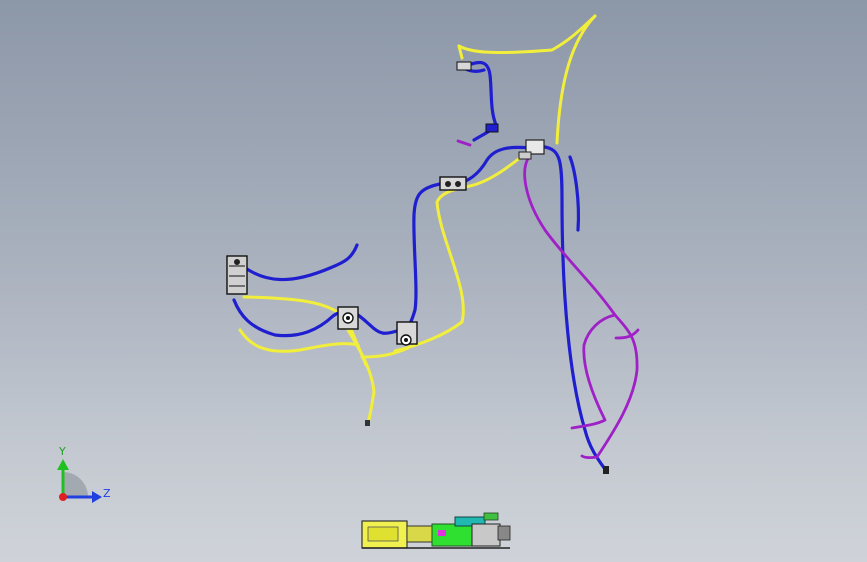 Image resolution: width=867 pixels, height=562 pixels. What do you see at coordinates (62, 451) in the screenshot?
I see `y-axis-label: Y` at bounding box center [62, 451].